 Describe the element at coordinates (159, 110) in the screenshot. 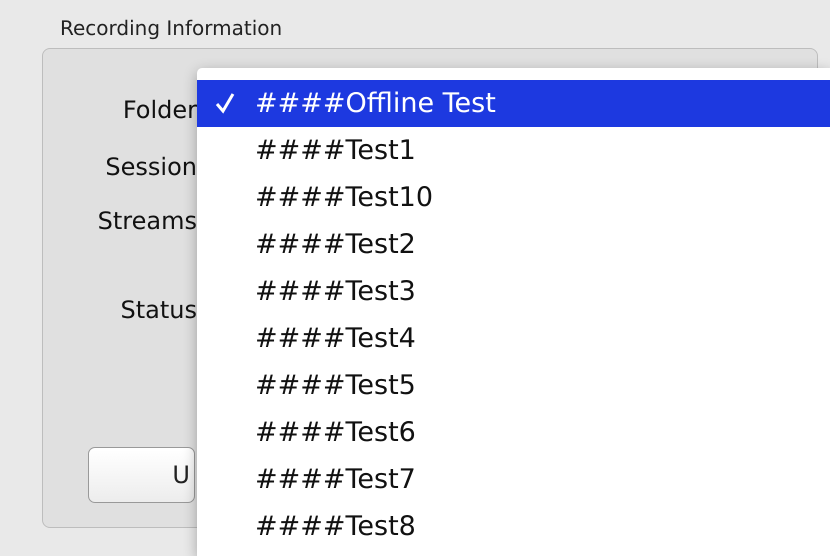

I see `field-label: Folder` at that location.